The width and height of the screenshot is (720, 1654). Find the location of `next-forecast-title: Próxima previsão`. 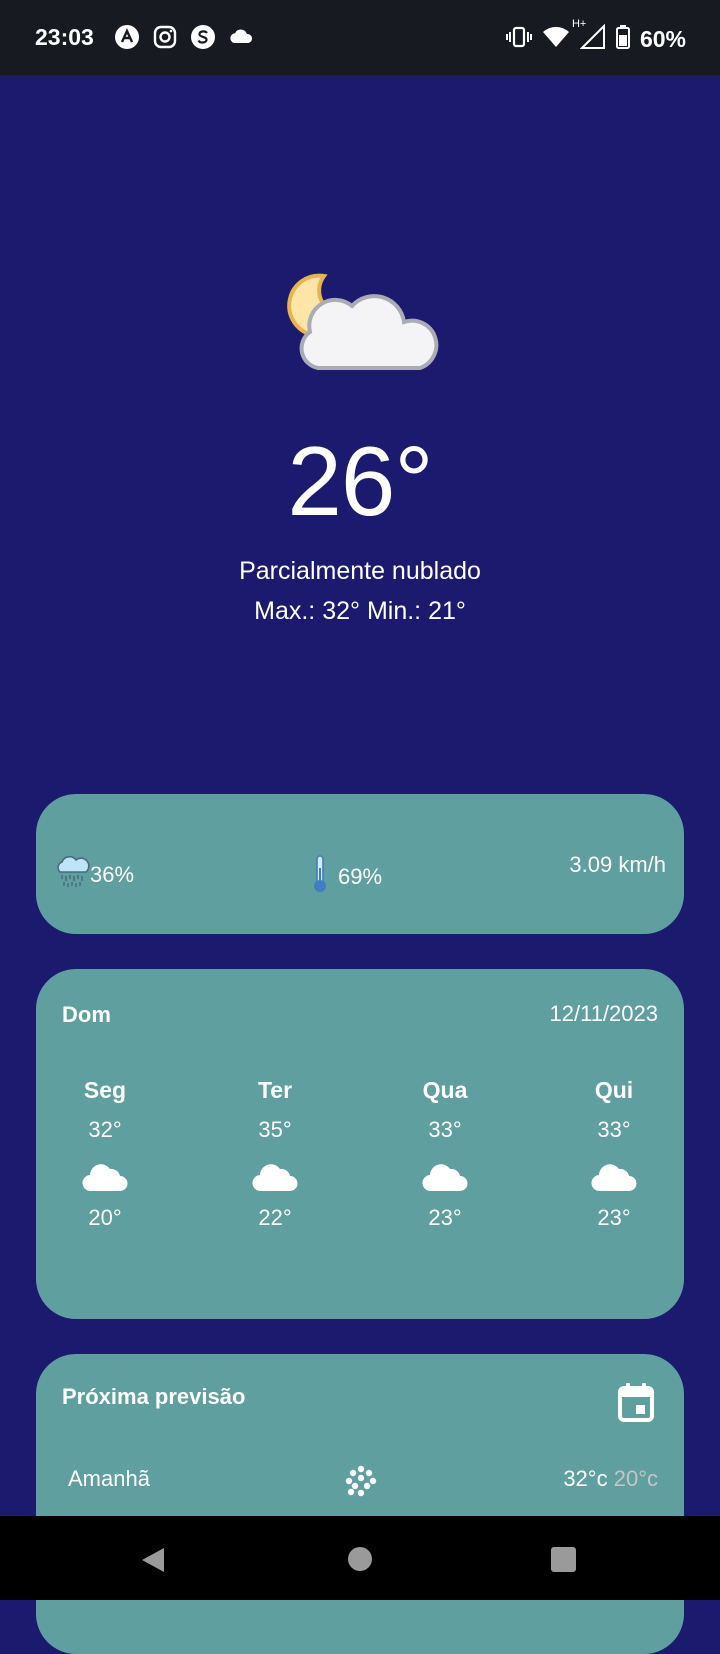

next-forecast-title: Próxima previsão is located at coordinates (154, 1396).